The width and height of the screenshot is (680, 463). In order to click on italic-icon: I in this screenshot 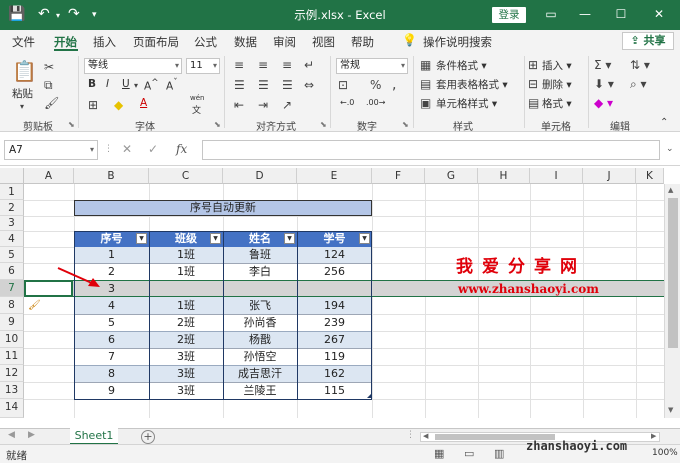, I will do `click(107, 84)`.